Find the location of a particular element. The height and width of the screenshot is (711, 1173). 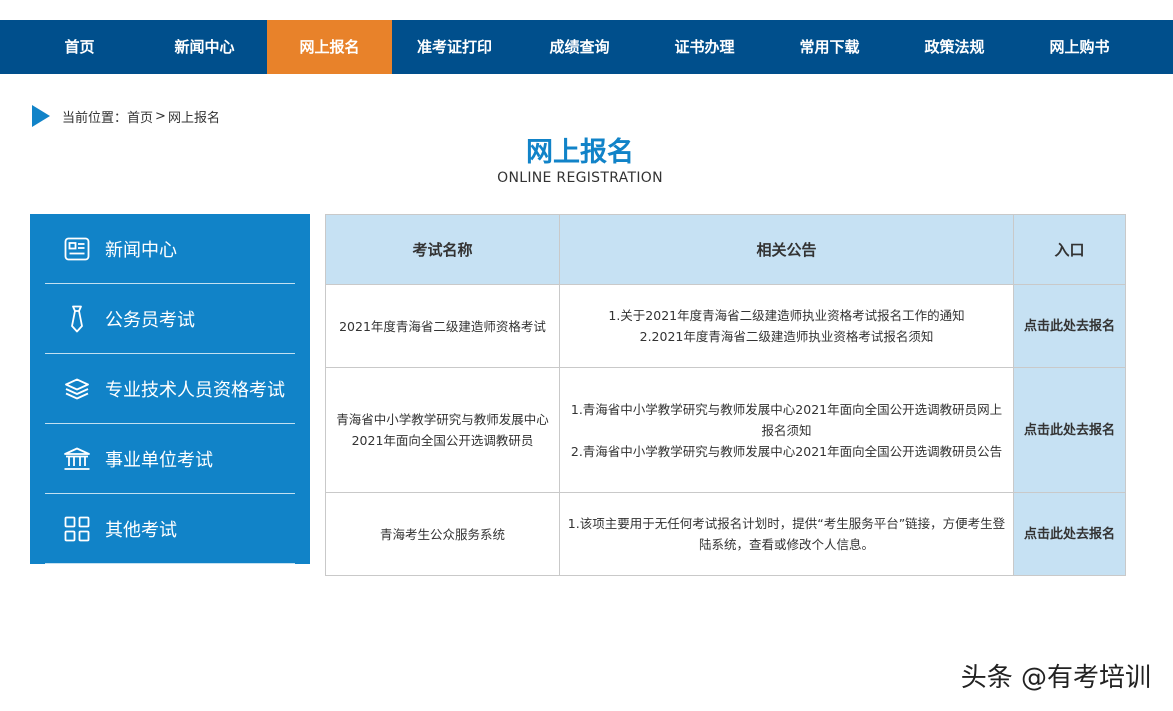

column-header-exam-name: 考试名称 is located at coordinates (442, 249).